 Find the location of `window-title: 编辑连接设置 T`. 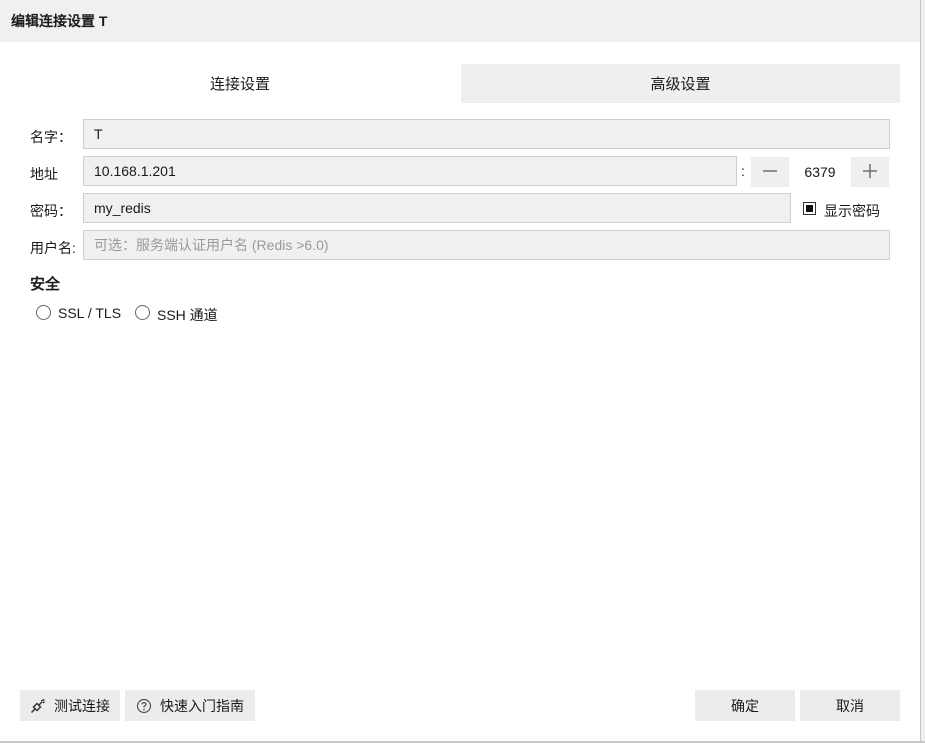

window-title: 编辑连接设置 T is located at coordinates (59, 21).